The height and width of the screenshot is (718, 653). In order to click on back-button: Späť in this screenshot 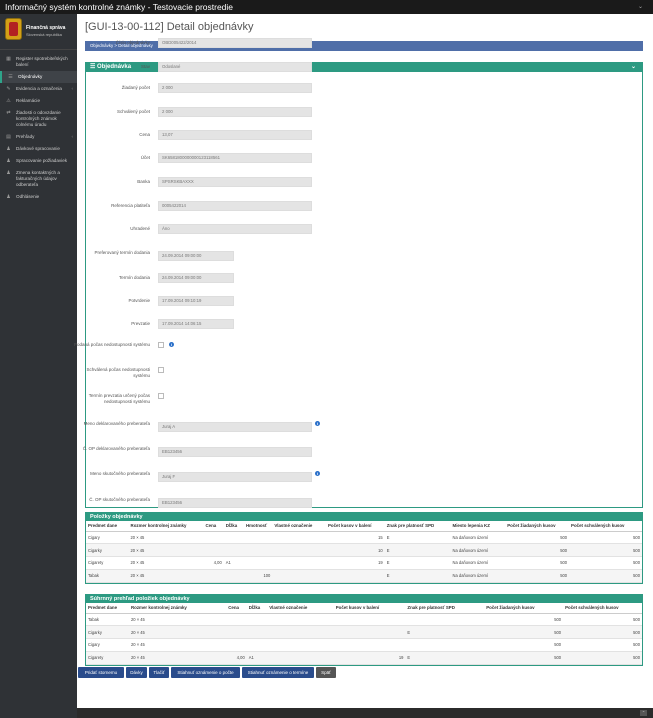, I will do `click(326, 672)`.